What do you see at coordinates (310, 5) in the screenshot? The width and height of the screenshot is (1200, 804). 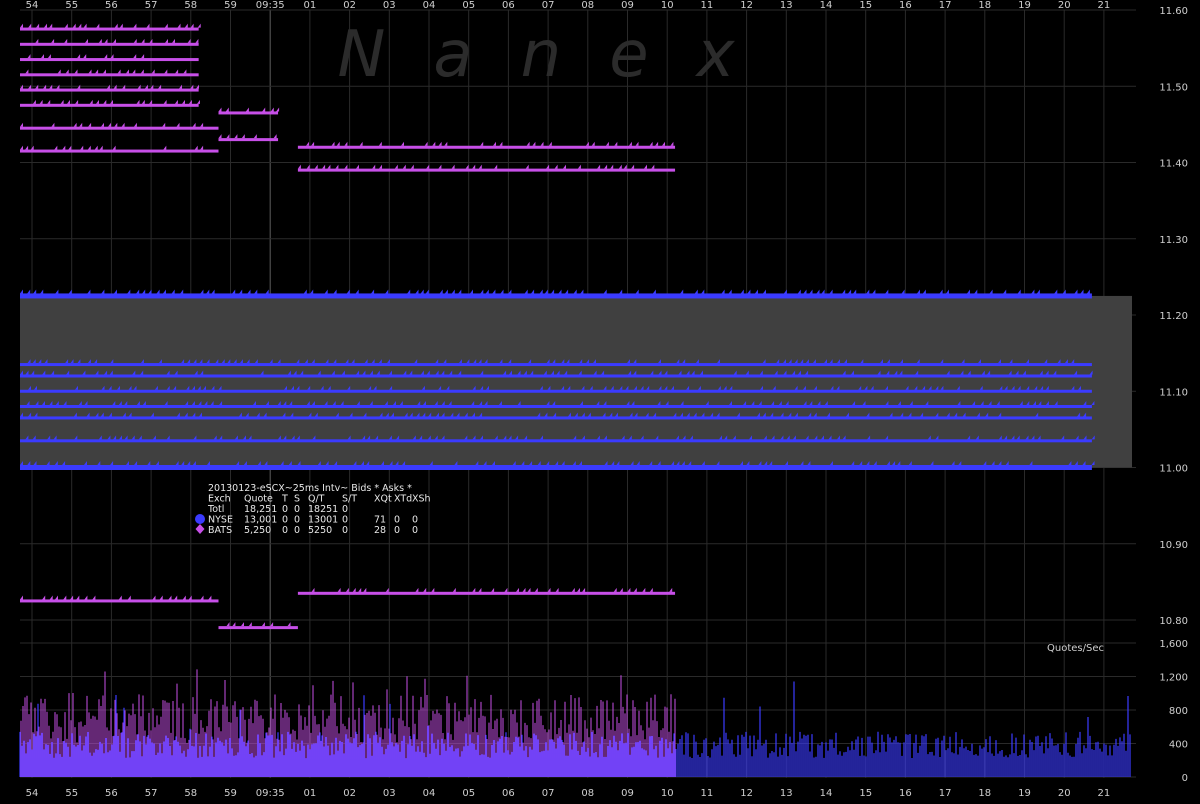 I see `x-tick-label-top: 01` at bounding box center [310, 5].